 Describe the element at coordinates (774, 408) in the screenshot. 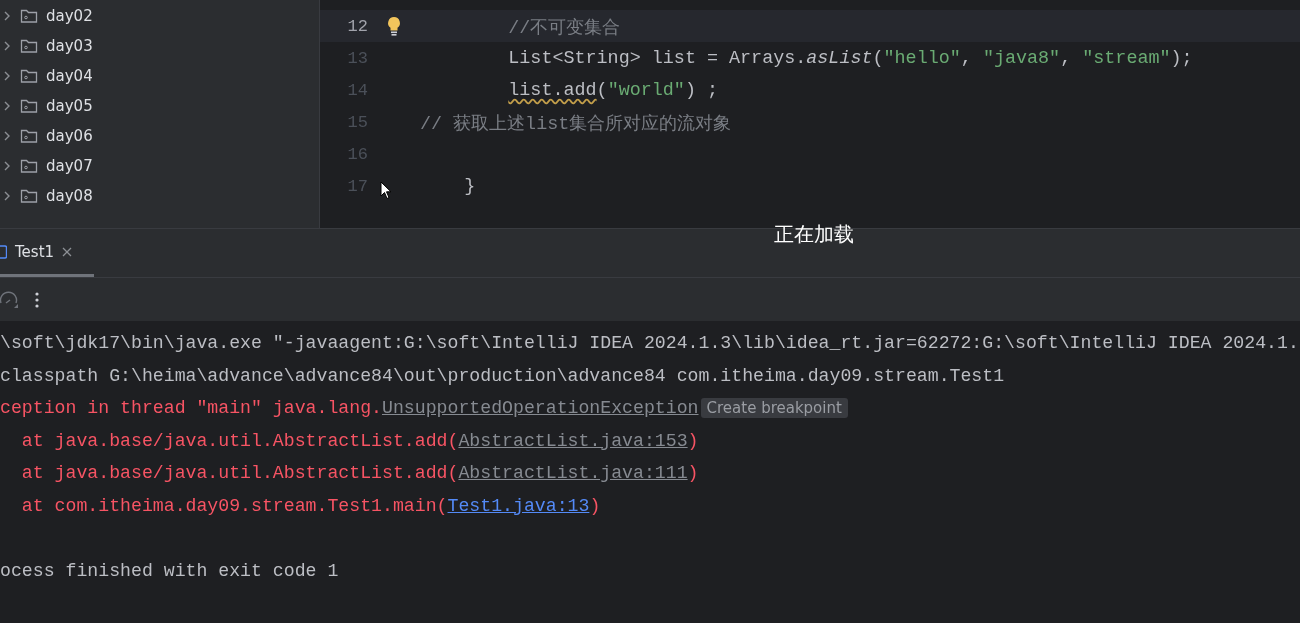

I see `create-breakpoint-hint: Create breakpoint` at that location.